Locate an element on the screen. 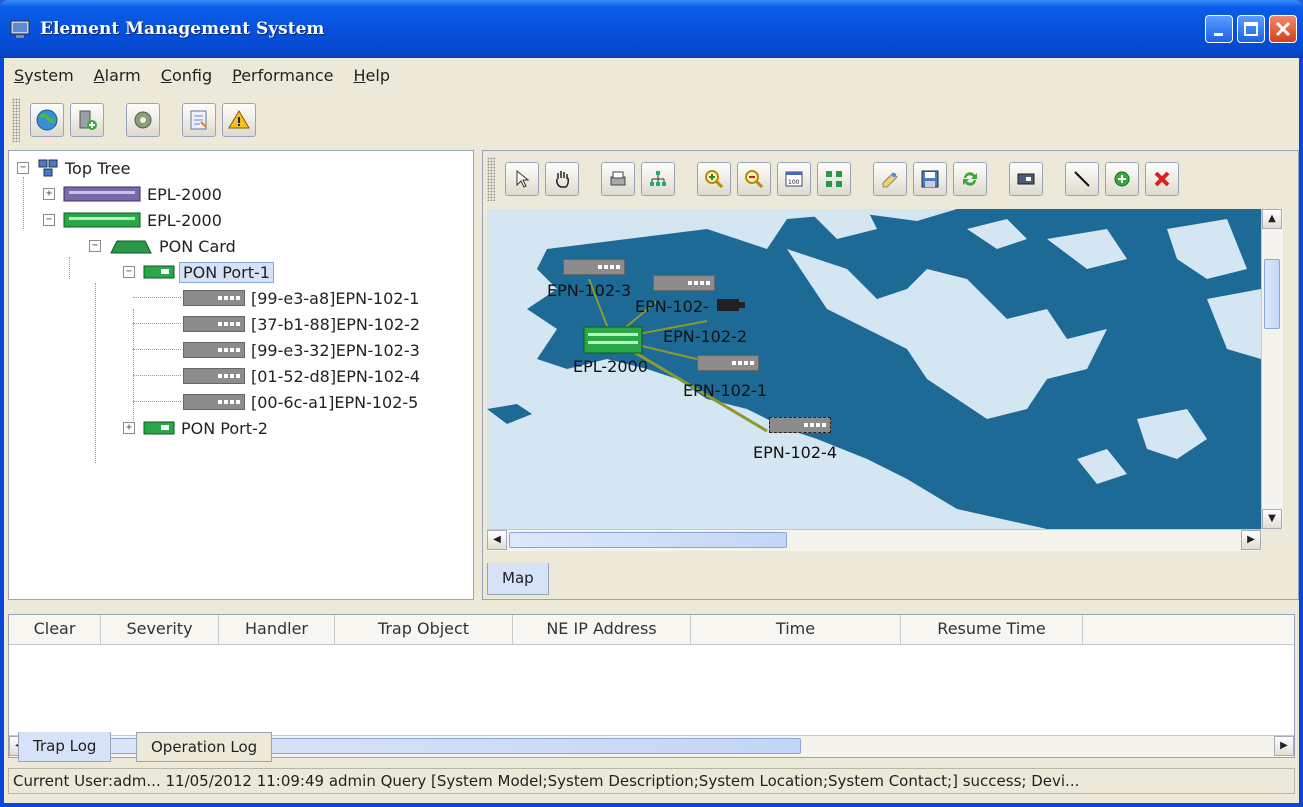 The height and width of the screenshot is (807, 1303). edit-button is located at coordinates (890, 179).